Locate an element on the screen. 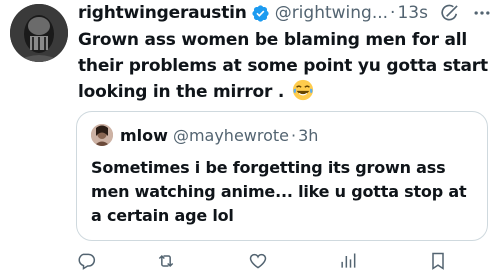 The width and height of the screenshot is (500, 271). bookmark-icon is located at coordinates (438, 261).